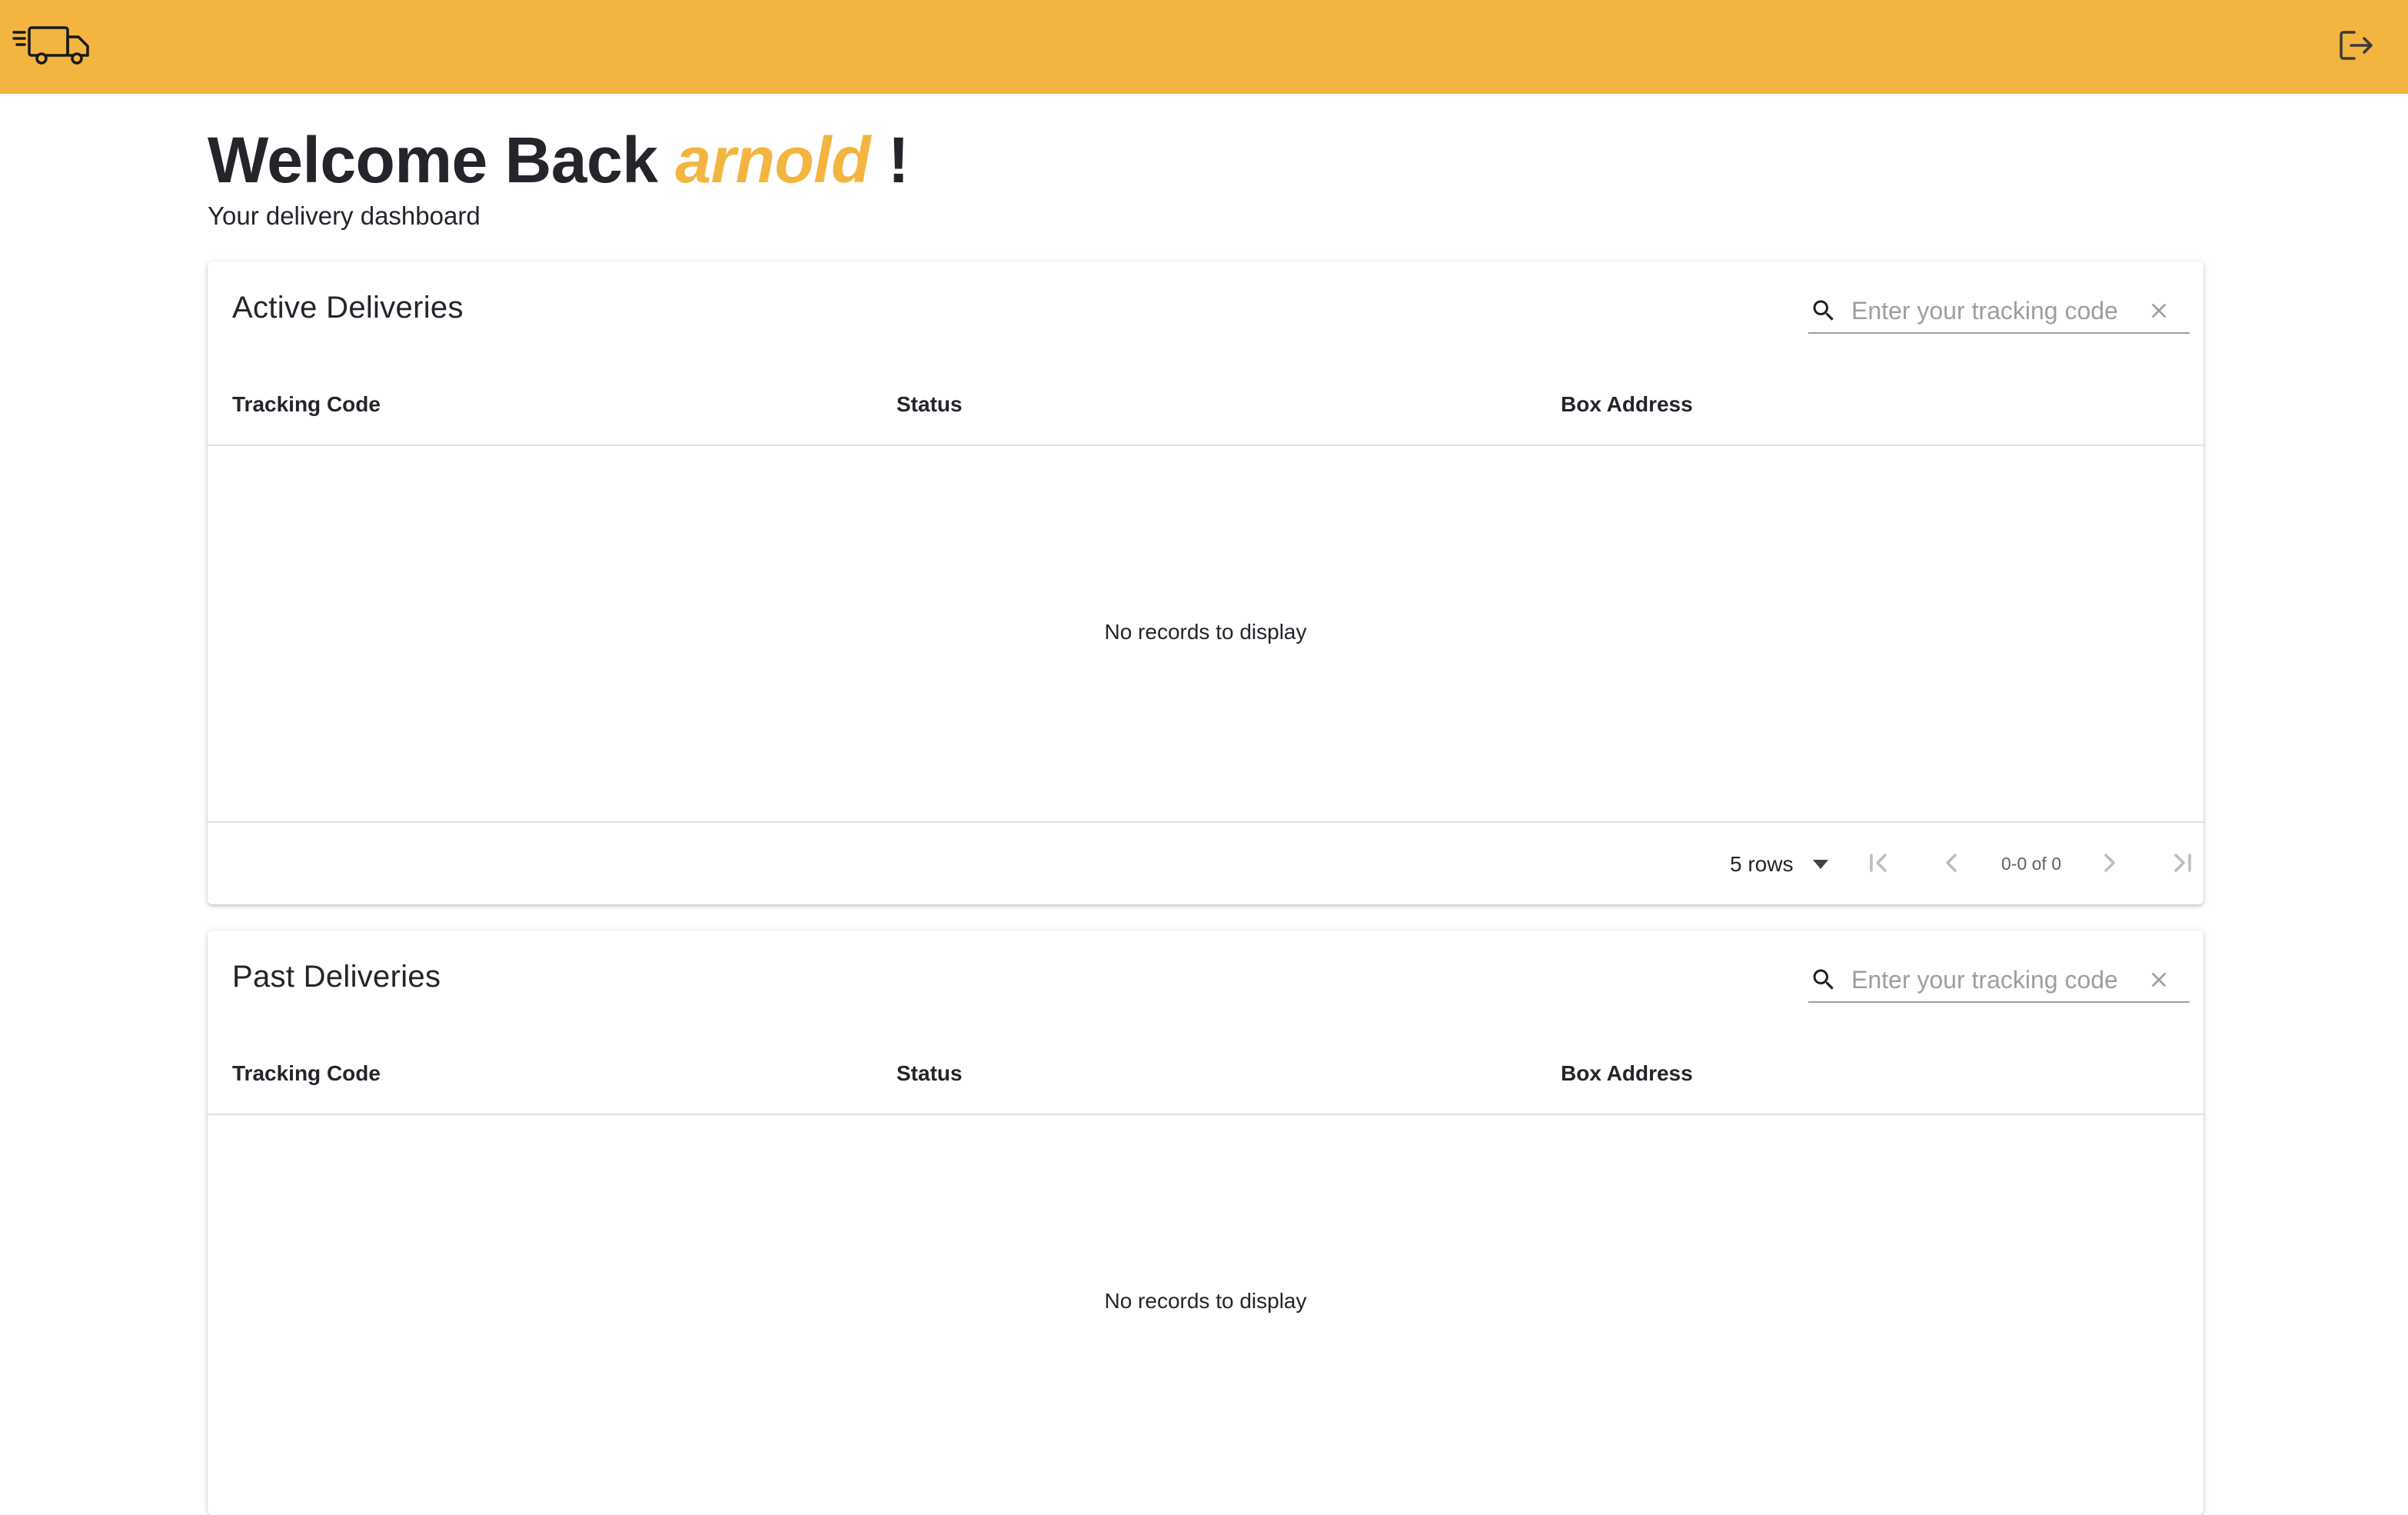 The width and height of the screenshot is (2408, 1515). What do you see at coordinates (1762, 864) in the screenshot?
I see `rows-per-page-label: 5 rows` at bounding box center [1762, 864].